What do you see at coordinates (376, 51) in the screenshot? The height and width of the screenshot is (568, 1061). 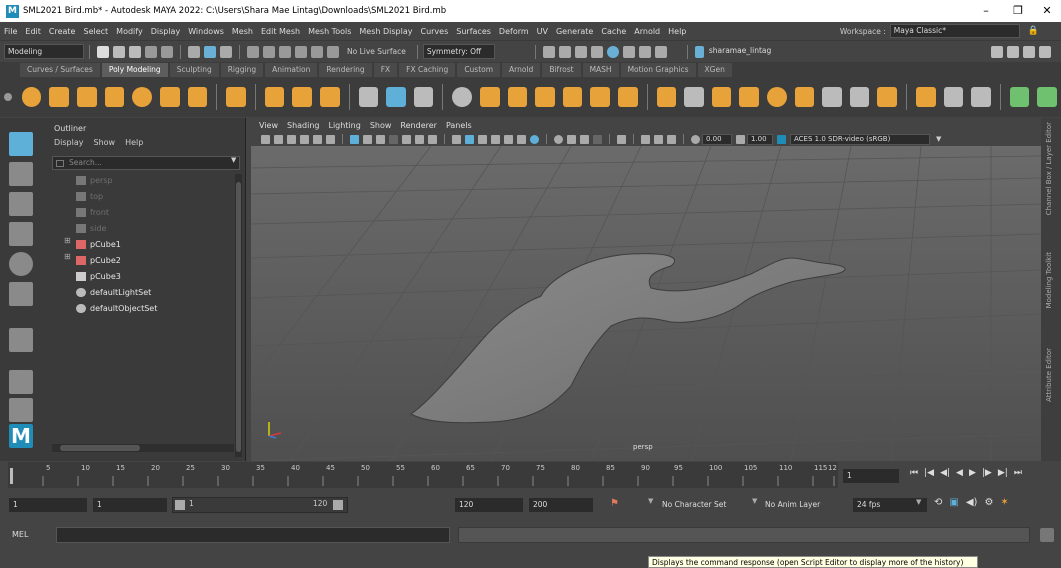 I see `live-surface-label: No Live Surface` at bounding box center [376, 51].